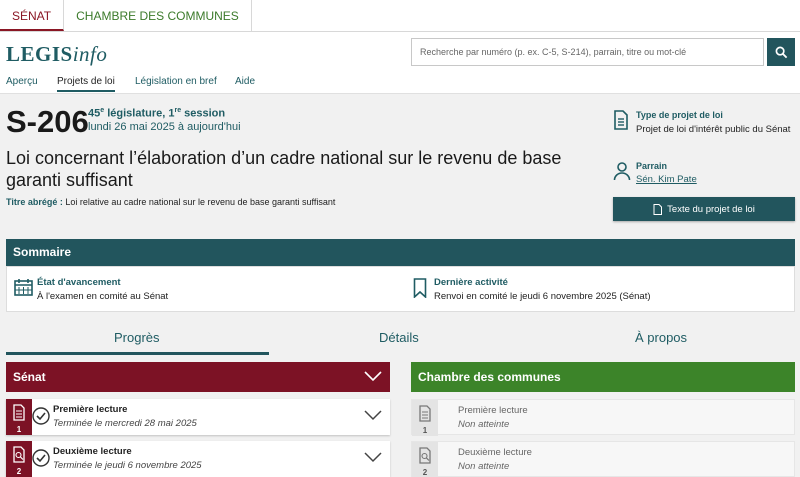 The height and width of the screenshot is (477, 800). What do you see at coordinates (603, 459) in the screenshot?
I see `communes-stage-second-reading: 2 Deuxième lecture Non atteinte` at bounding box center [603, 459].